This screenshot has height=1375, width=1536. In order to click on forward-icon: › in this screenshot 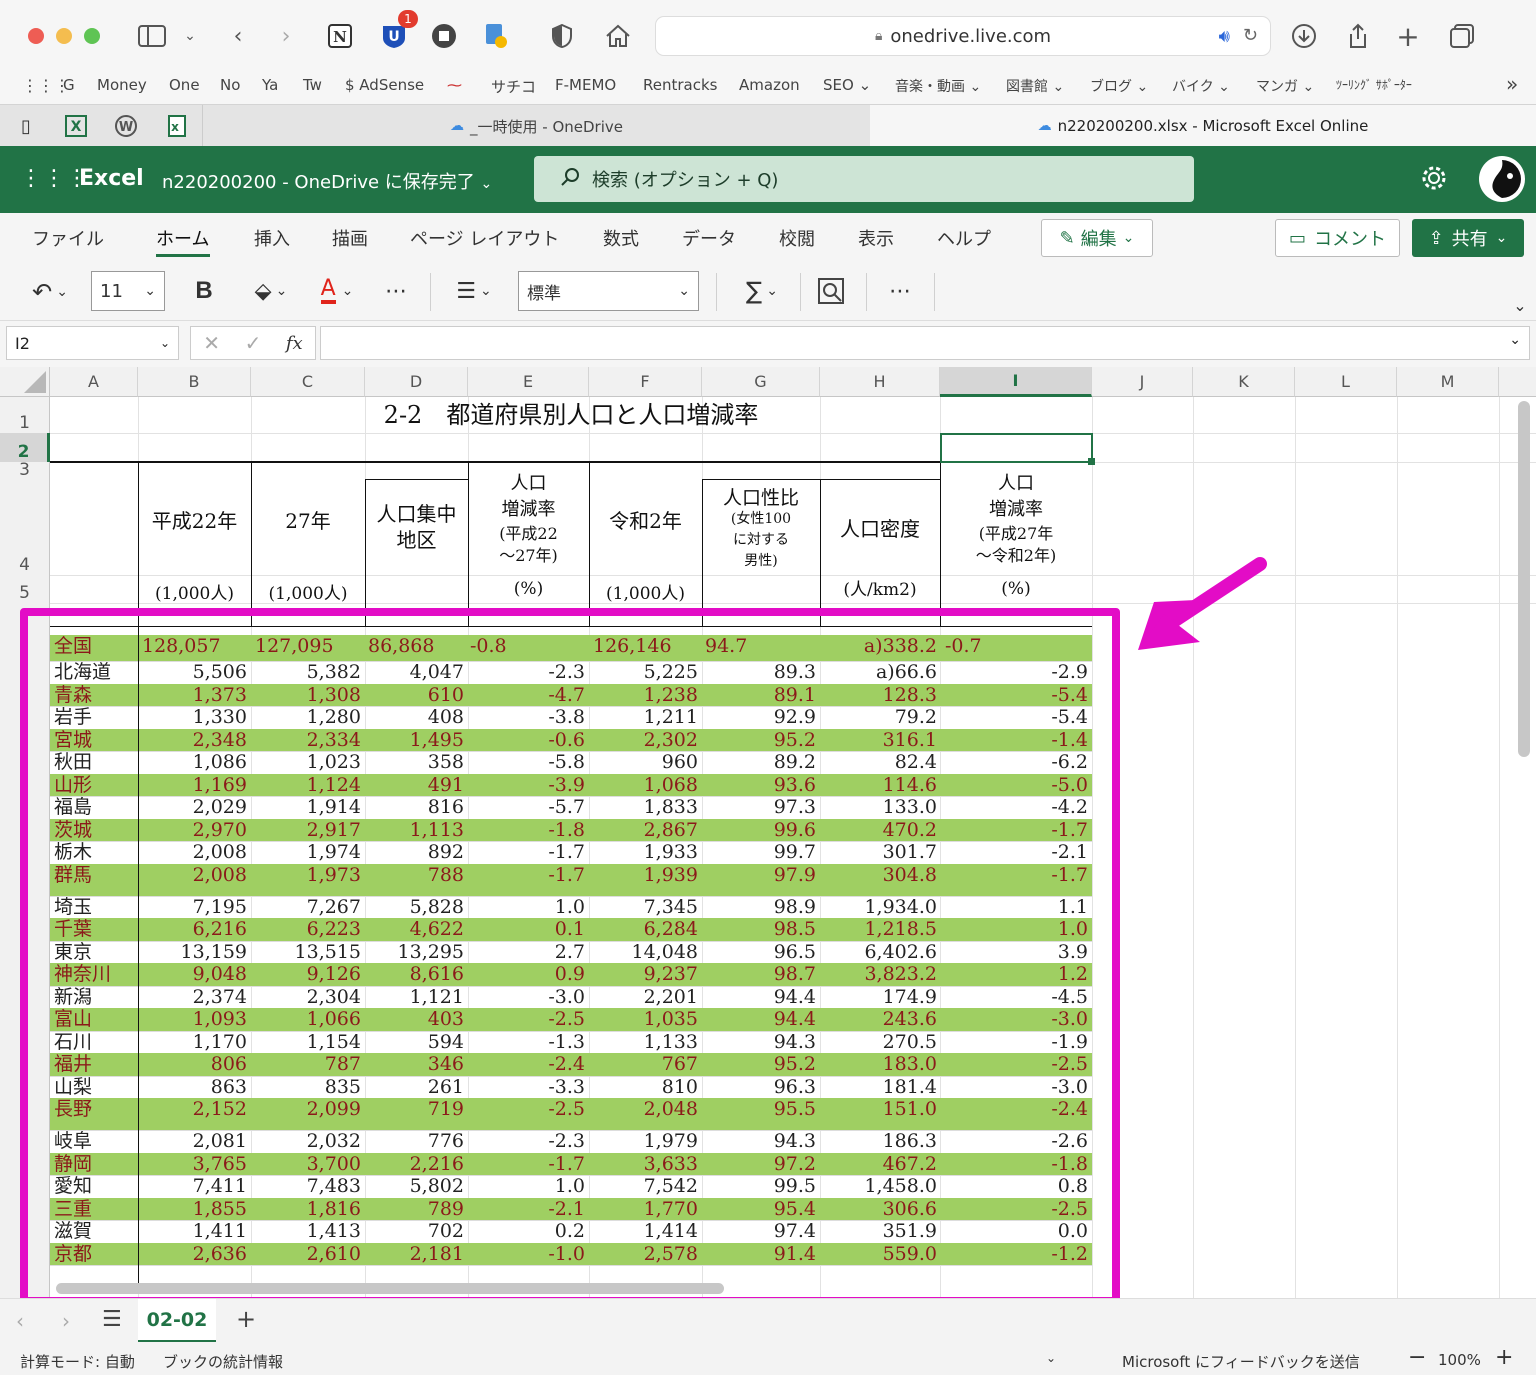, I will do `click(286, 36)`.